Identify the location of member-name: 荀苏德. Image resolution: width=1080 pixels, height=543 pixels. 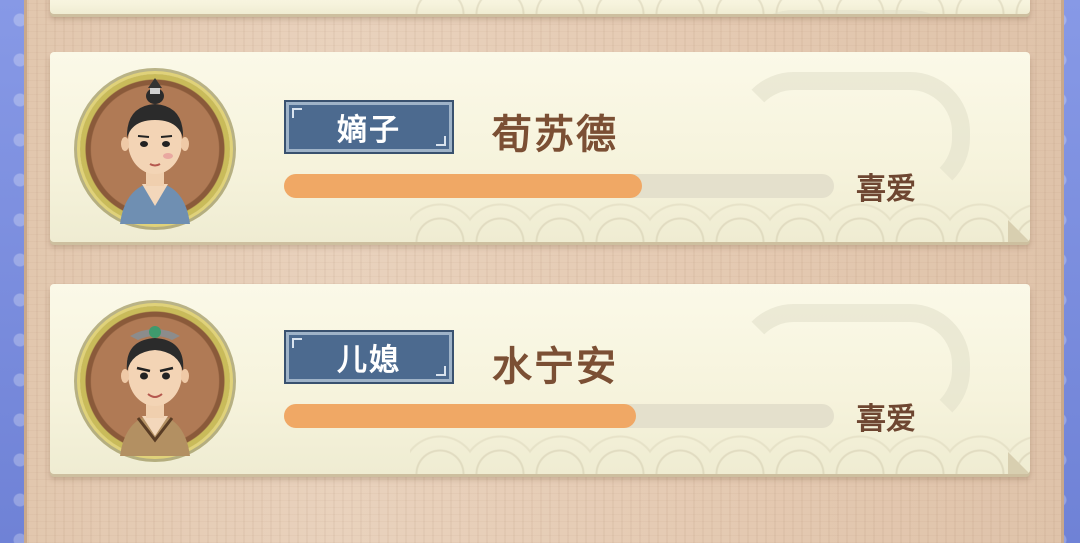
(555, 135).